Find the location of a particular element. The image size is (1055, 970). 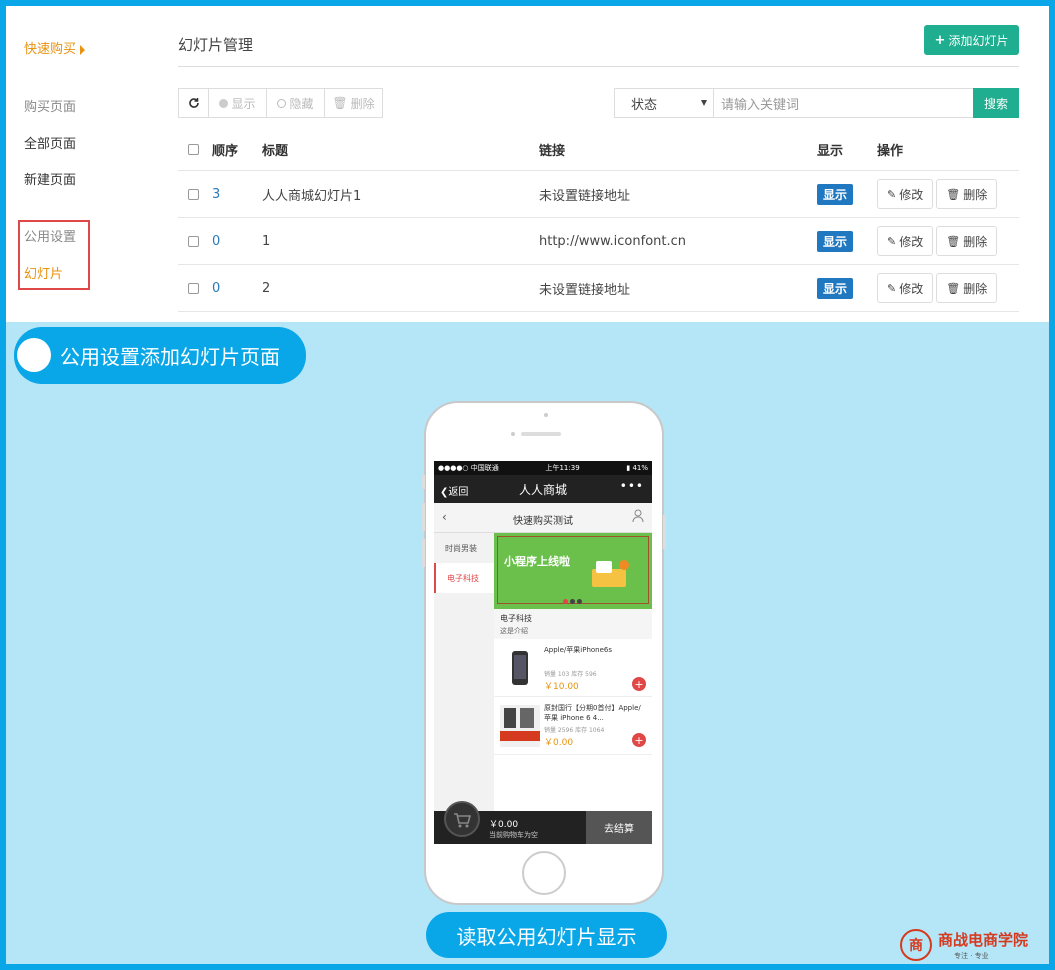

slide-dots is located at coordinates (572, 601).